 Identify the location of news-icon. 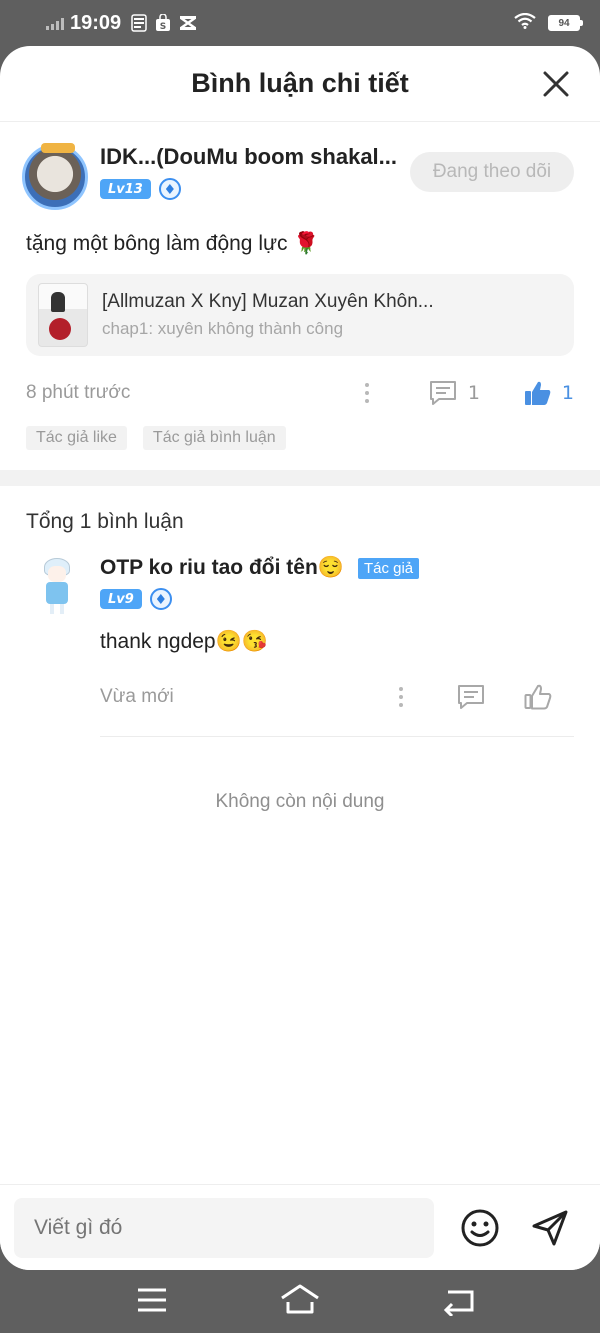
(139, 23).